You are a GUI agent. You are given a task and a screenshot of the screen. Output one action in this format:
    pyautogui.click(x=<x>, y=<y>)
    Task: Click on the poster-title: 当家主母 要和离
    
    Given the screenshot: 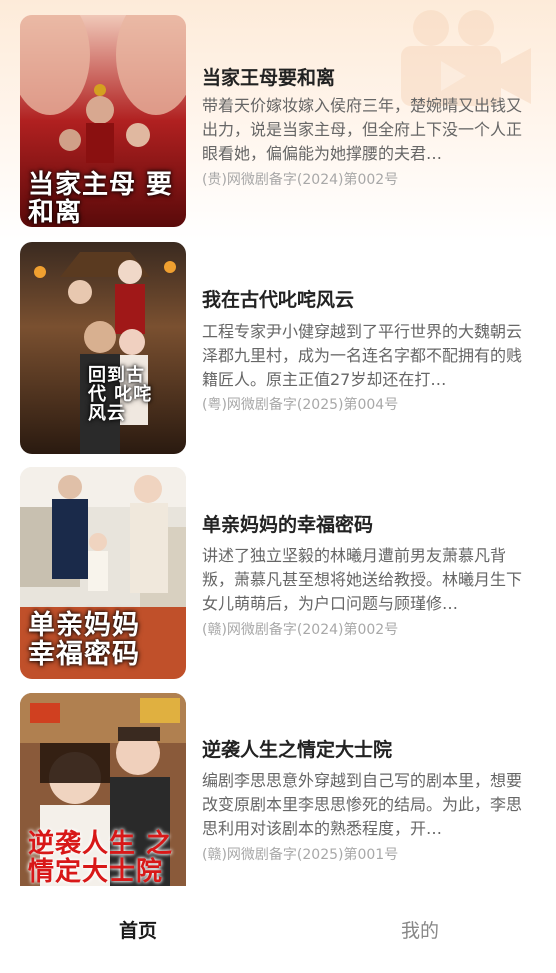 What is the action you would take?
    pyautogui.click(x=101, y=198)
    